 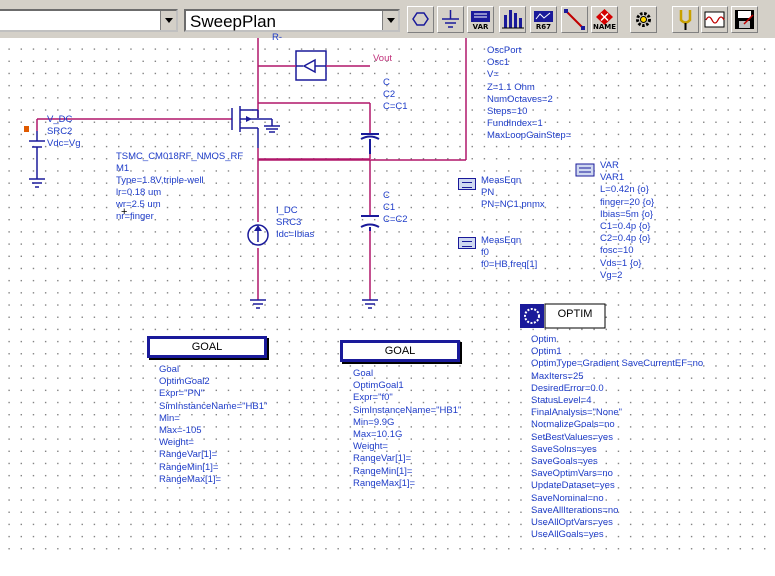 What do you see at coordinates (627, 214) in the screenshot?
I see `var-line: Ibias=5m {o}` at bounding box center [627, 214].